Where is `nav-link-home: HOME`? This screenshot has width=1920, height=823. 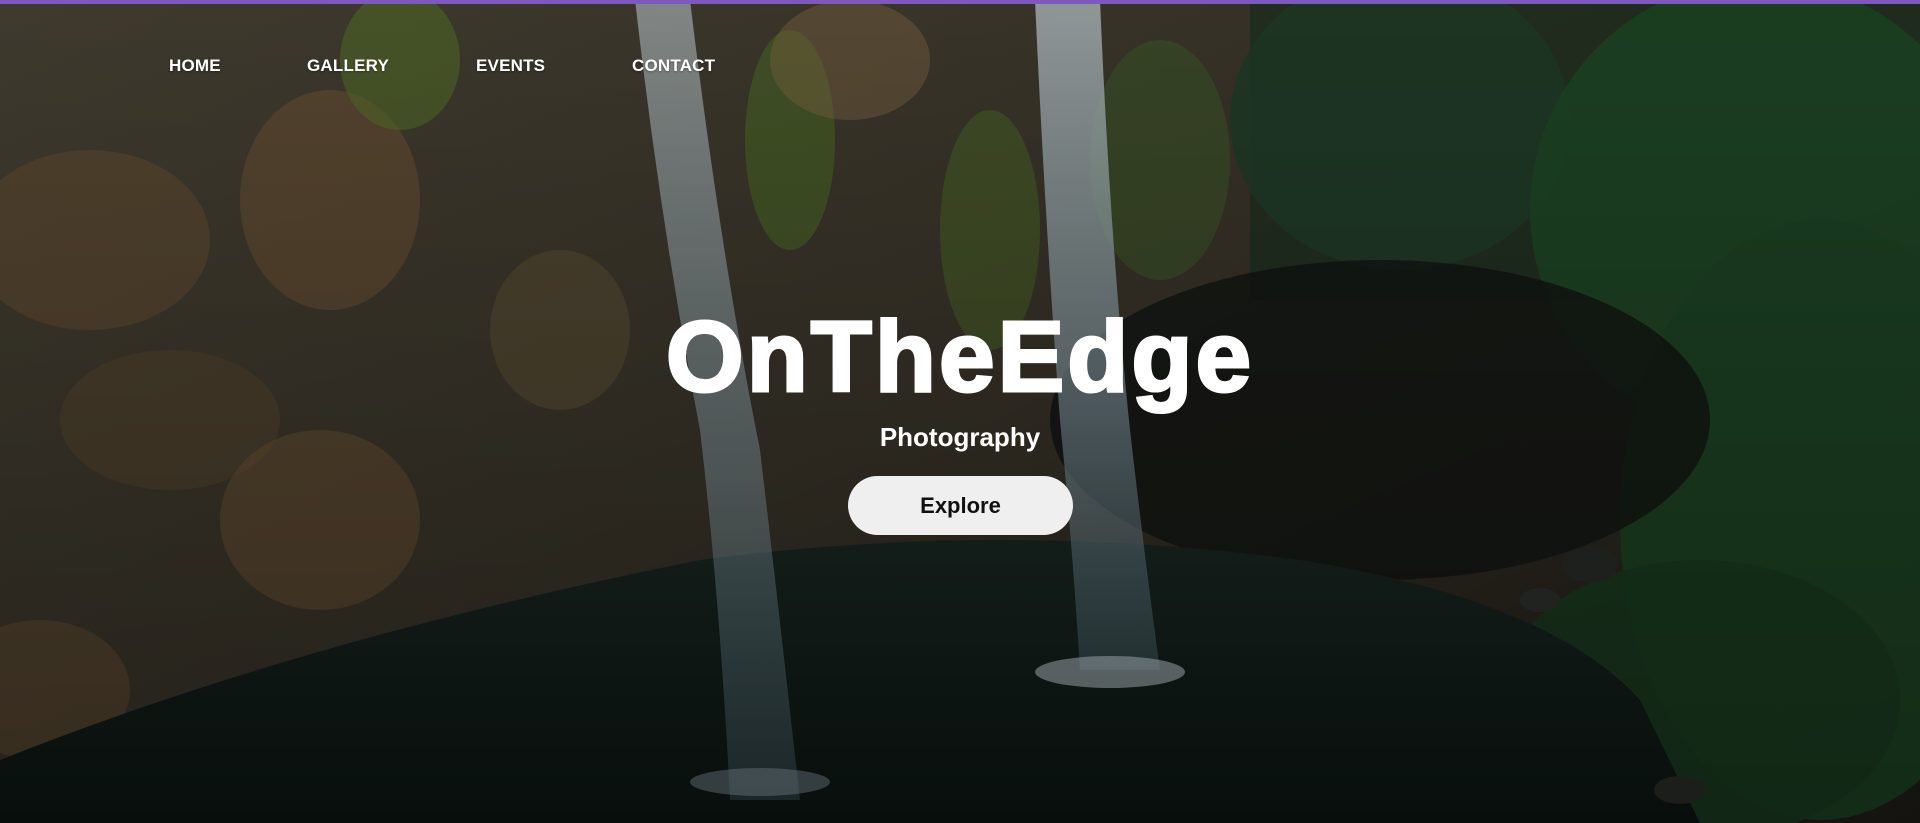
nav-link-home: HOME is located at coordinates (195, 66).